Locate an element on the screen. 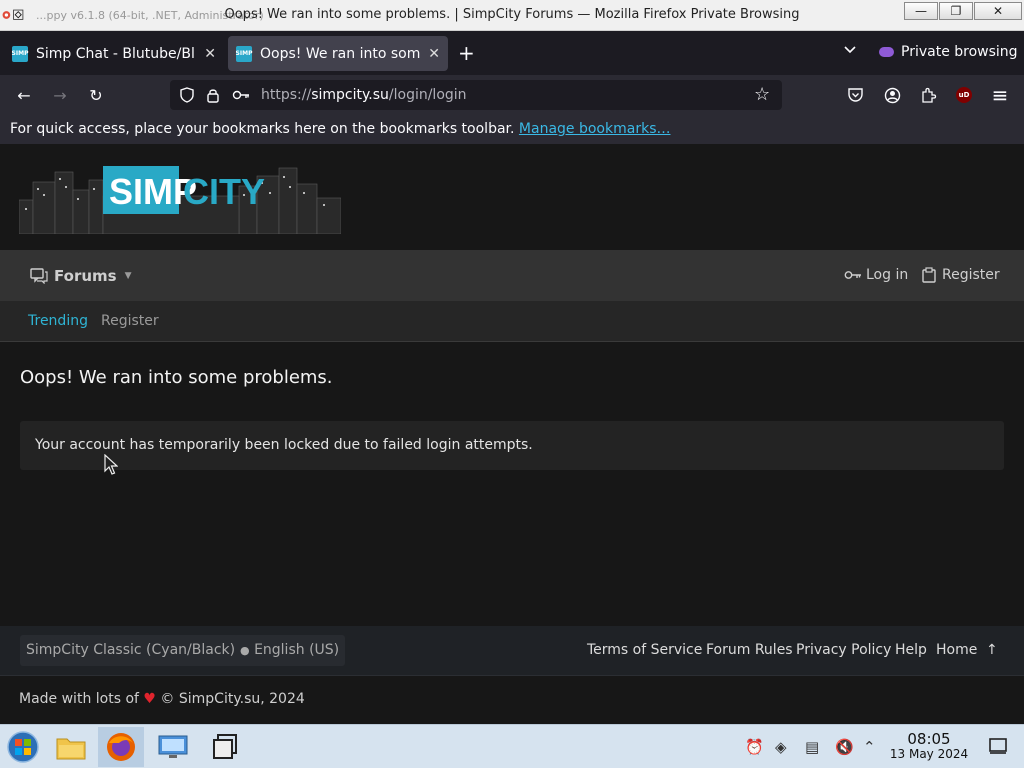 The width and height of the screenshot is (1024, 768). window-controls: — ❐ ✕ is located at coordinates (962, 11).